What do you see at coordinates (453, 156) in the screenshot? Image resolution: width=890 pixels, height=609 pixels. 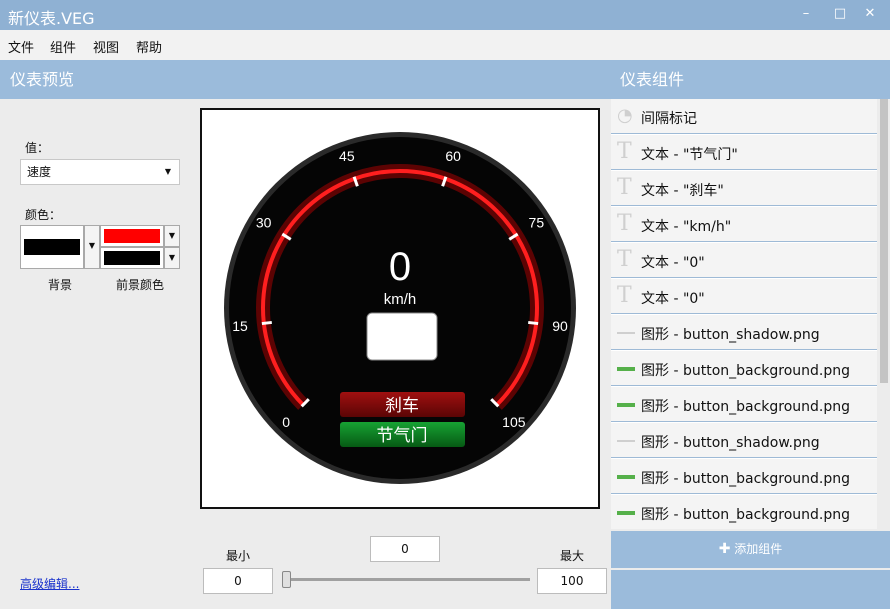 I see `gauge-tick-label: 60` at bounding box center [453, 156].